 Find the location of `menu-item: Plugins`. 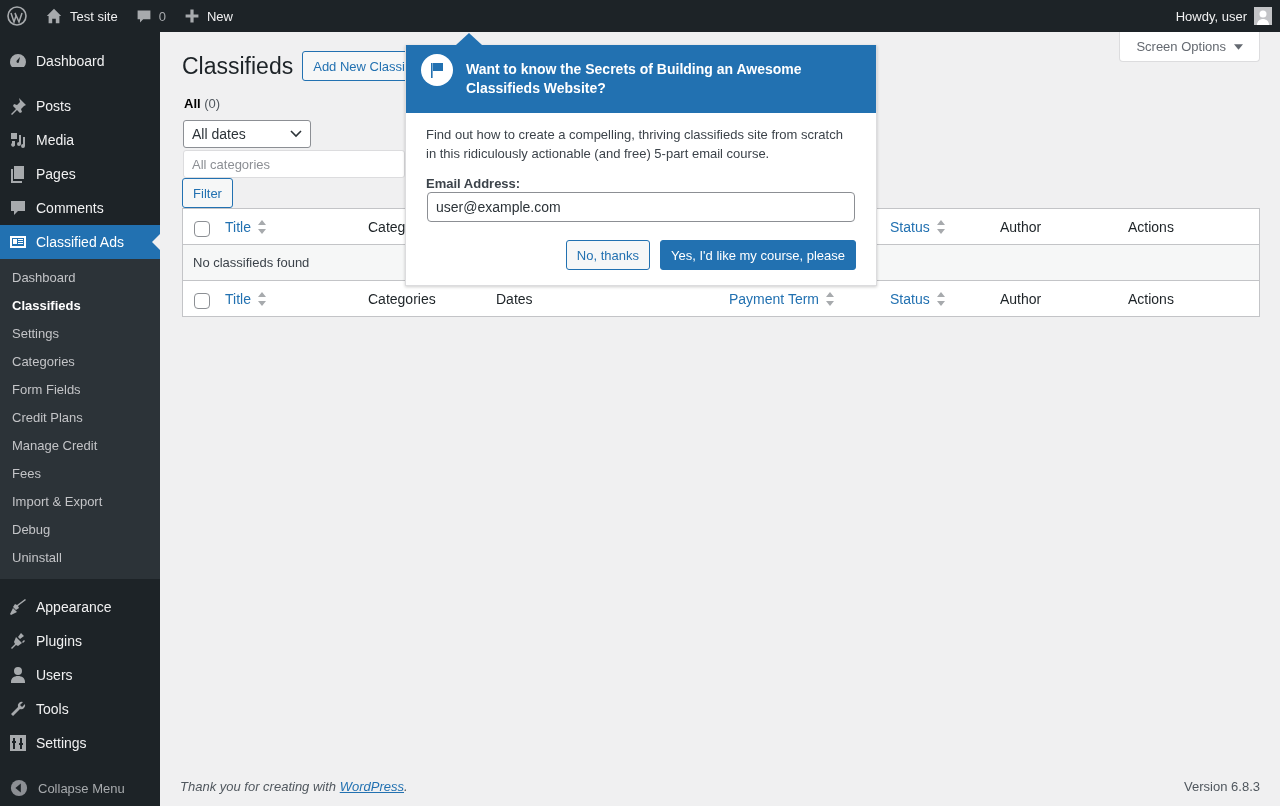

menu-item: Plugins is located at coordinates (80, 641).